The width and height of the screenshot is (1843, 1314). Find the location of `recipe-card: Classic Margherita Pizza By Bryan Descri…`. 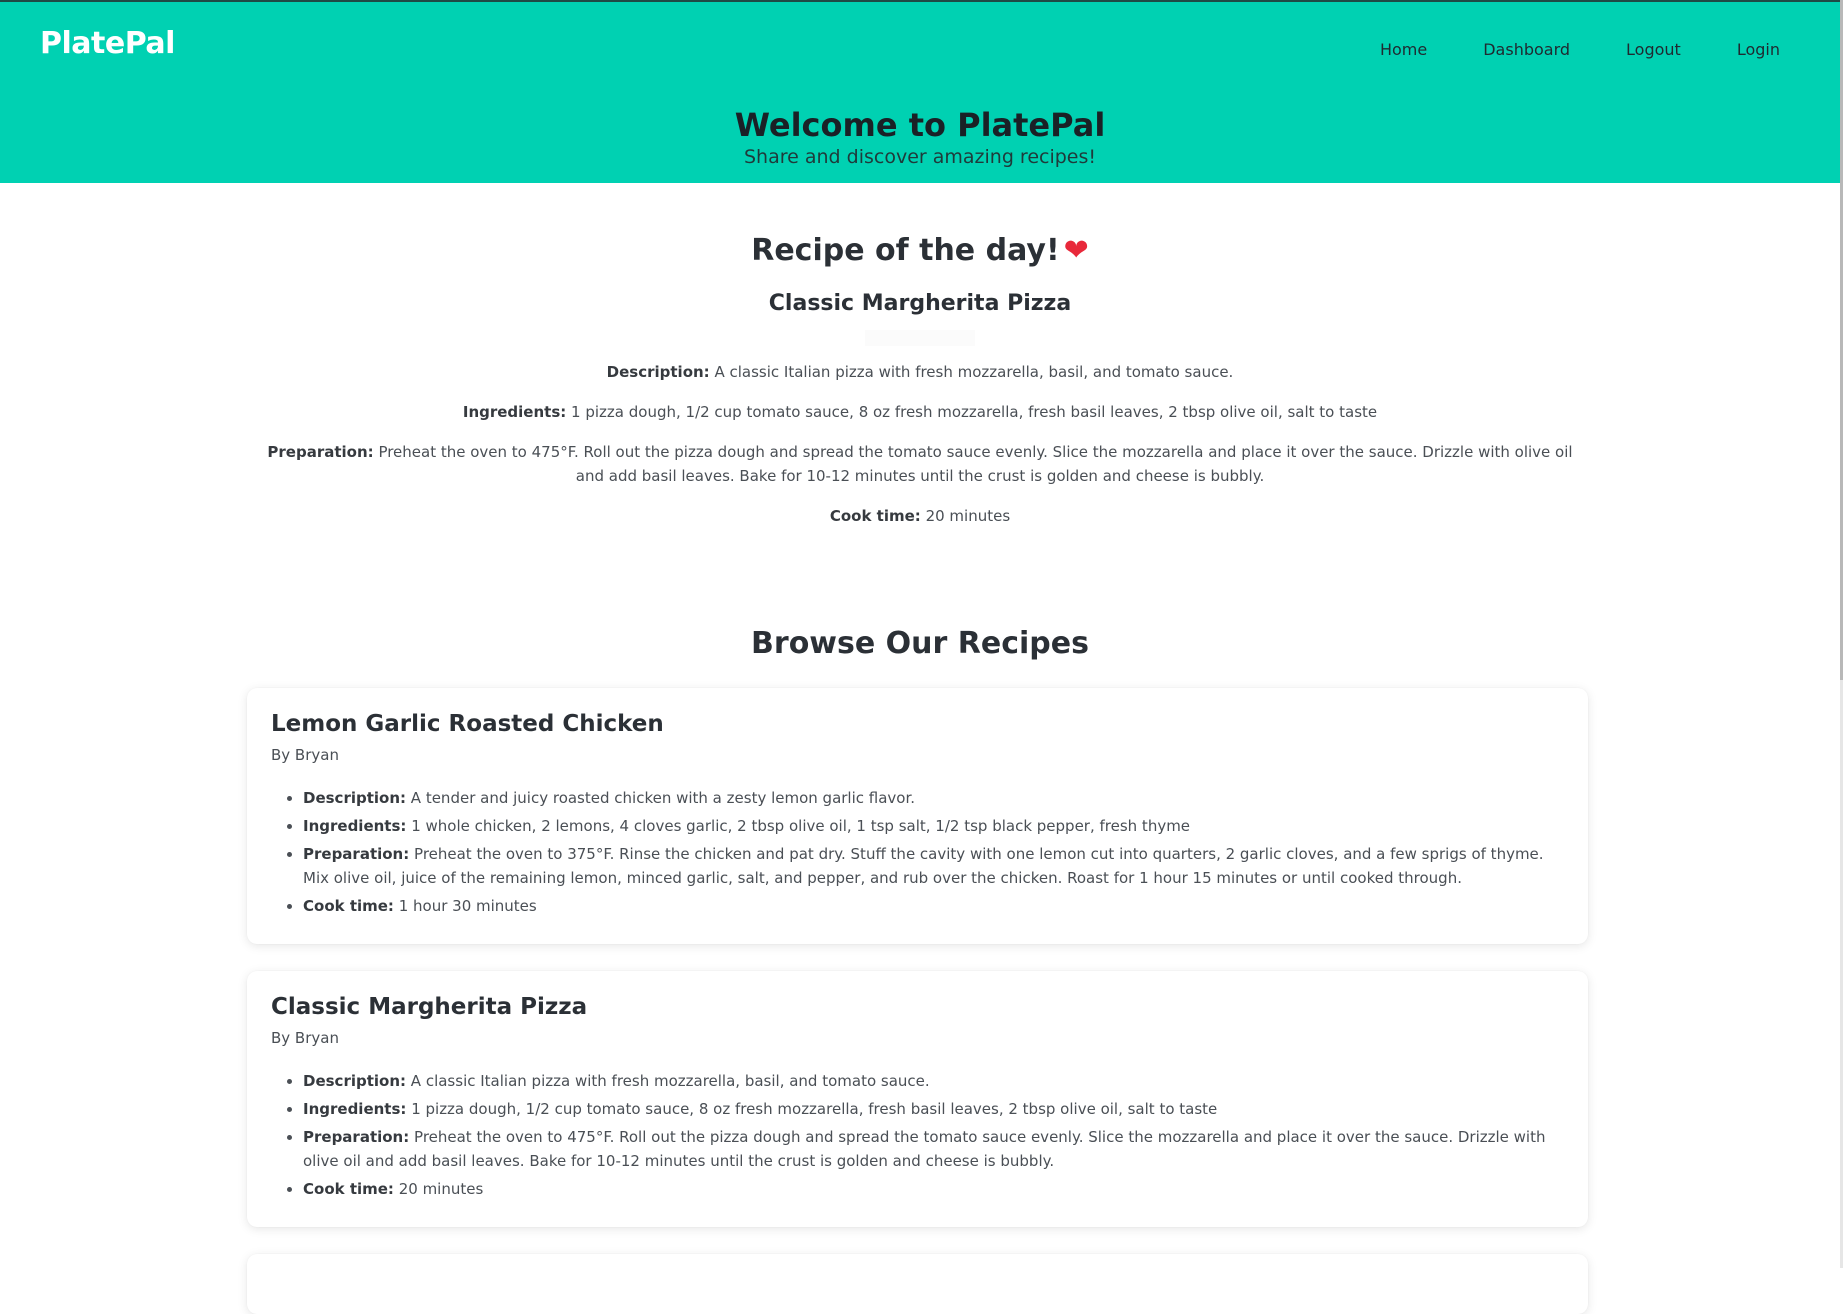

recipe-card: Classic Margherita Pizza By Bryan Descri… is located at coordinates (917, 1099).